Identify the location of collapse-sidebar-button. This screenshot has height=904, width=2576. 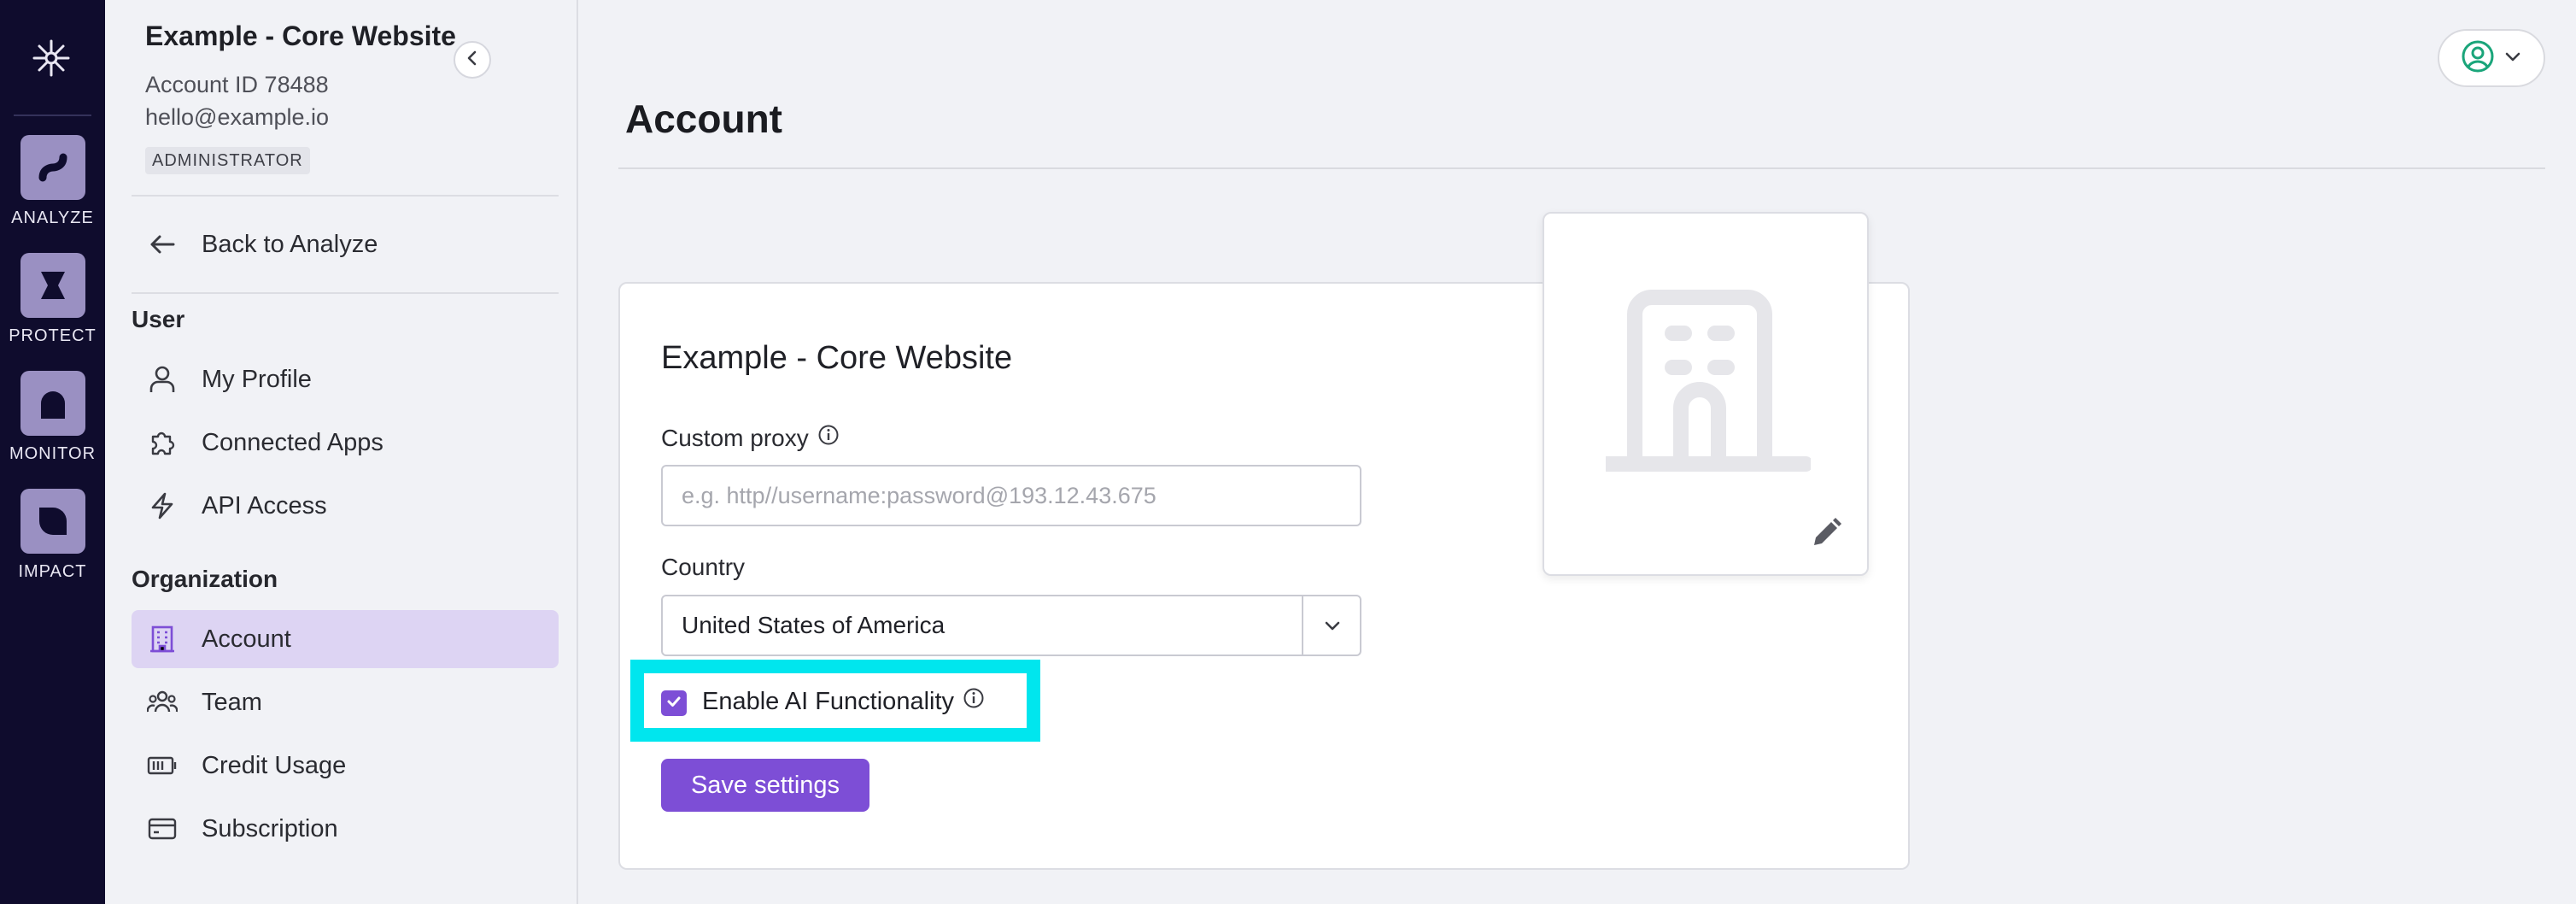
(472, 60).